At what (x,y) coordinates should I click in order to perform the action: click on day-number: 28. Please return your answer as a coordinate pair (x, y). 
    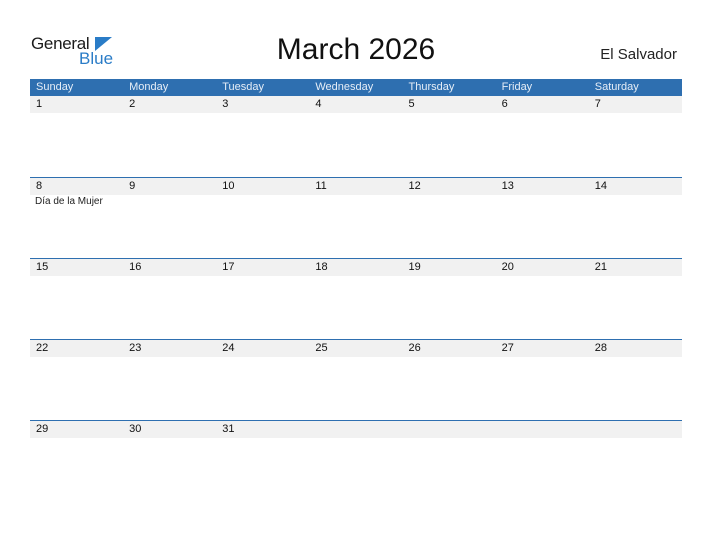
    Looking at the image, I should click on (600, 348).